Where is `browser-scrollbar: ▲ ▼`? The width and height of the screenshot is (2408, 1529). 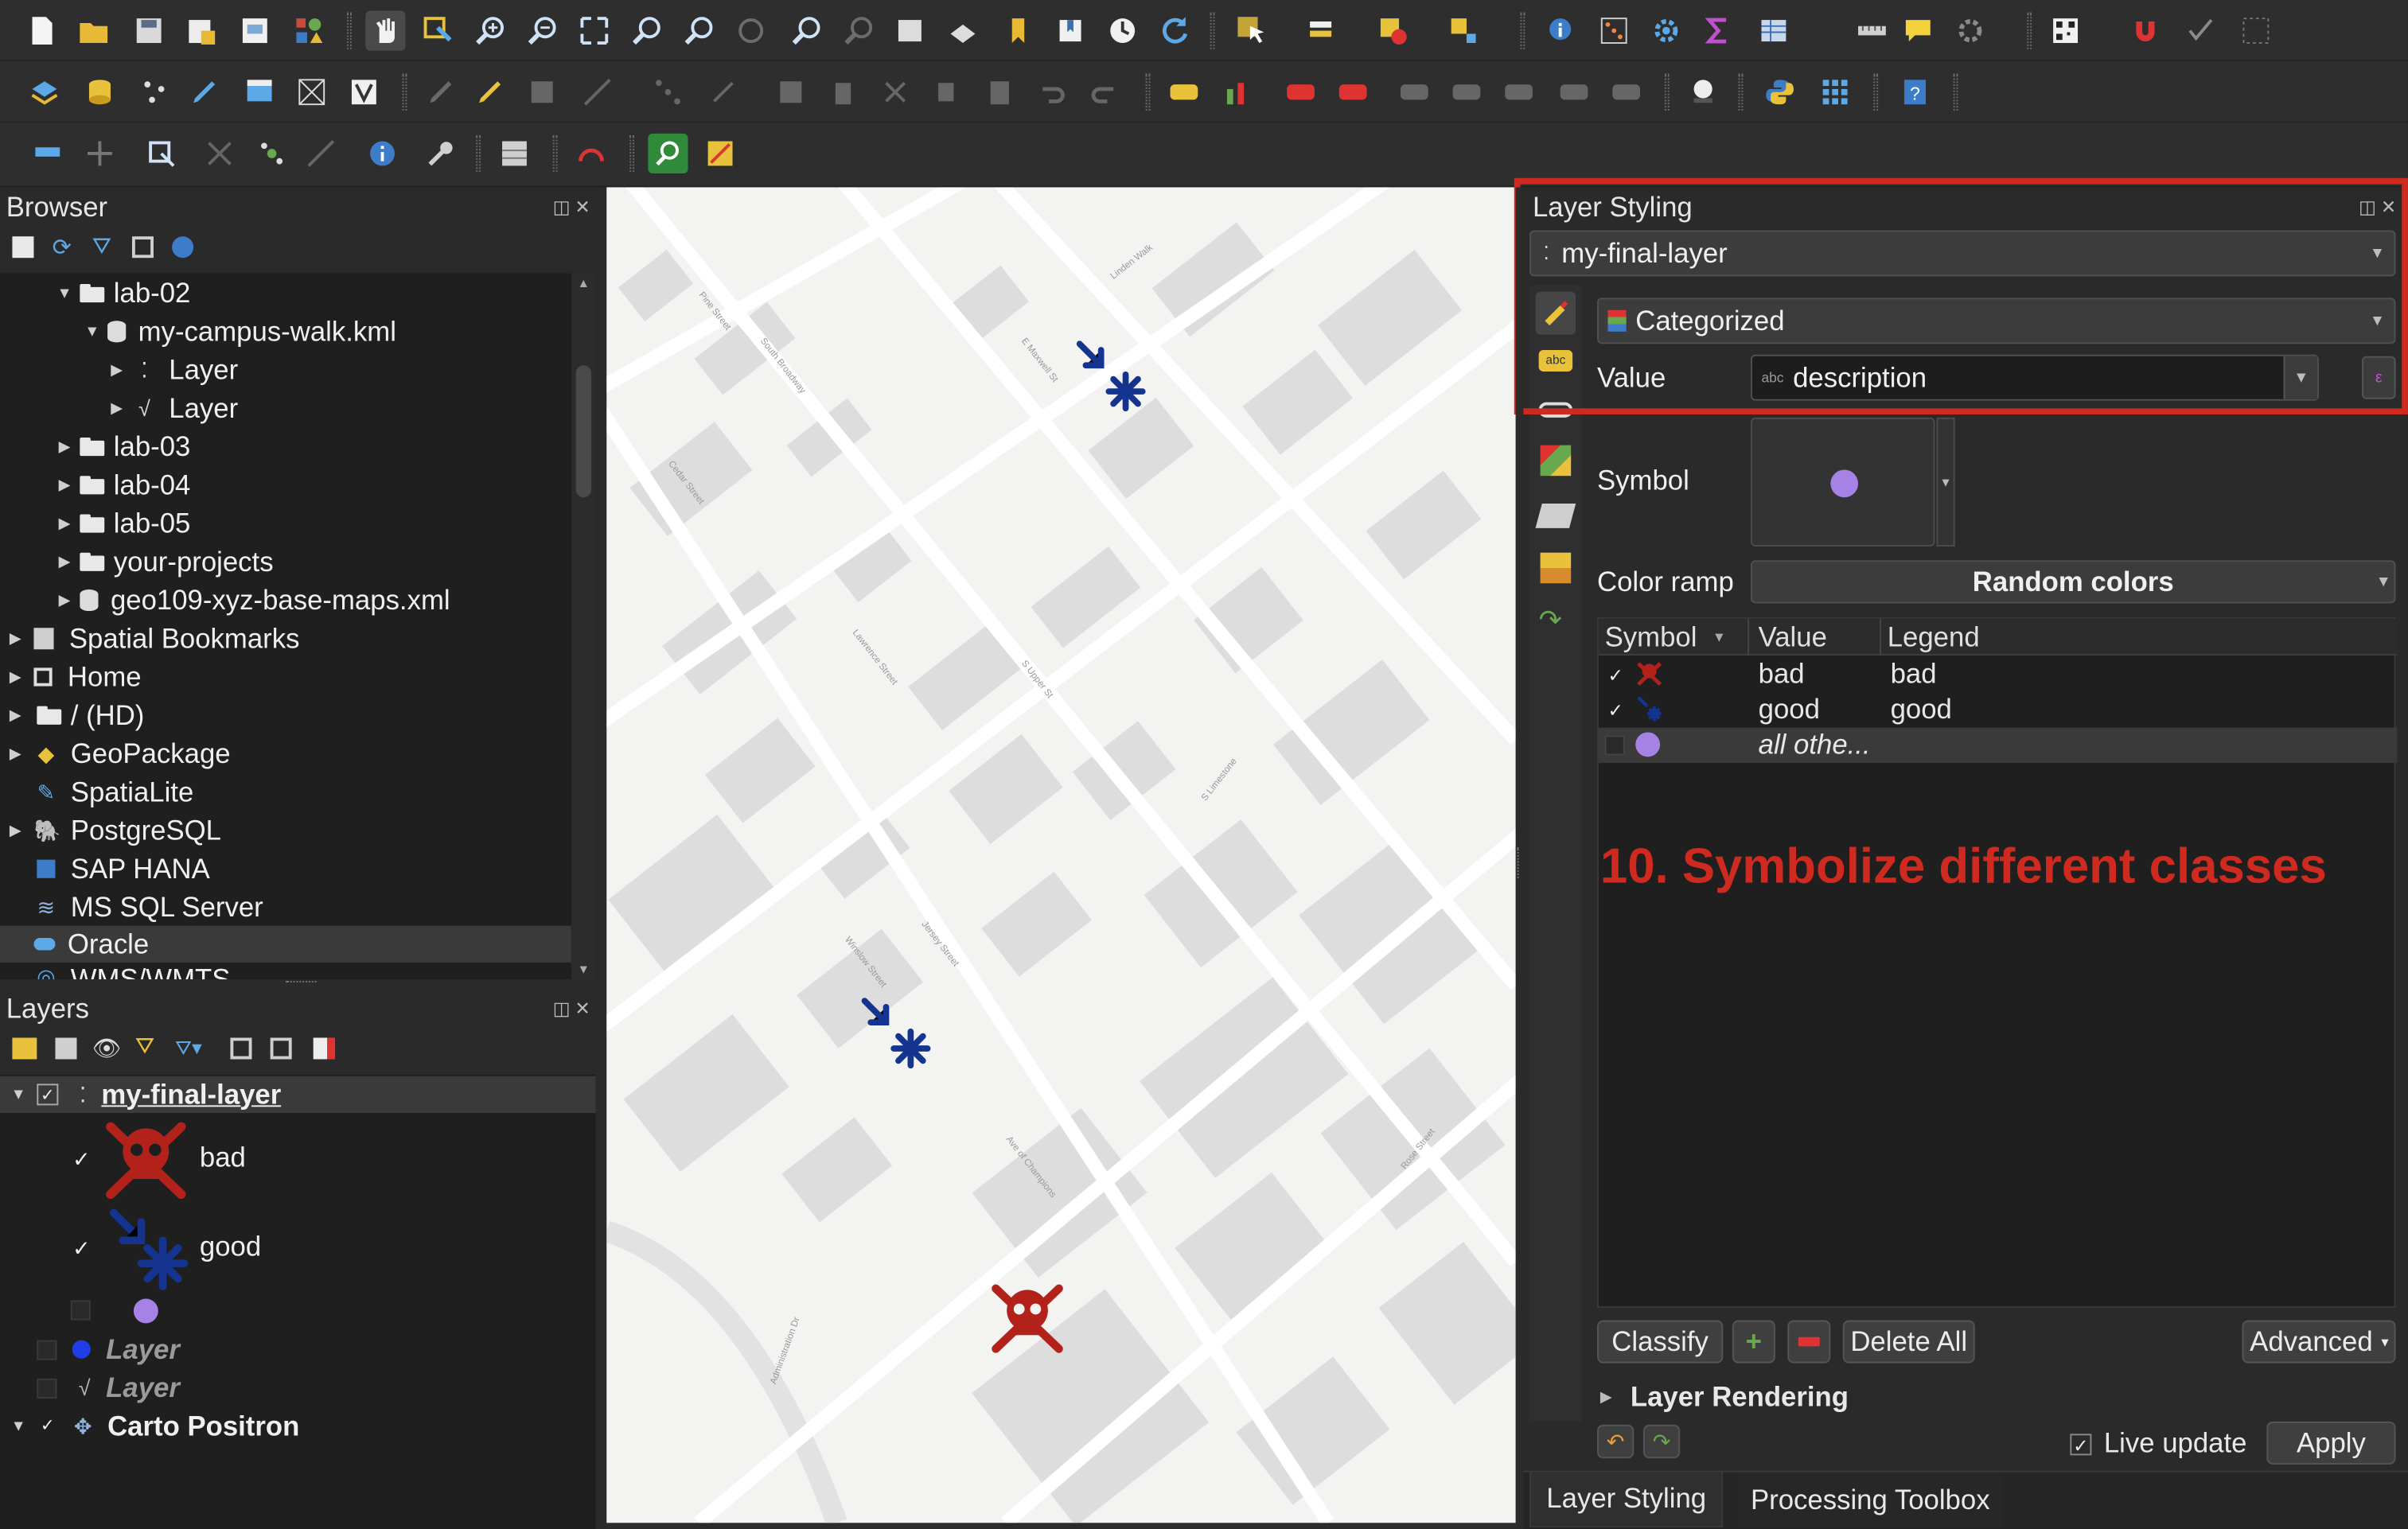 browser-scrollbar: ▲ ▼ is located at coordinates (583, 627).